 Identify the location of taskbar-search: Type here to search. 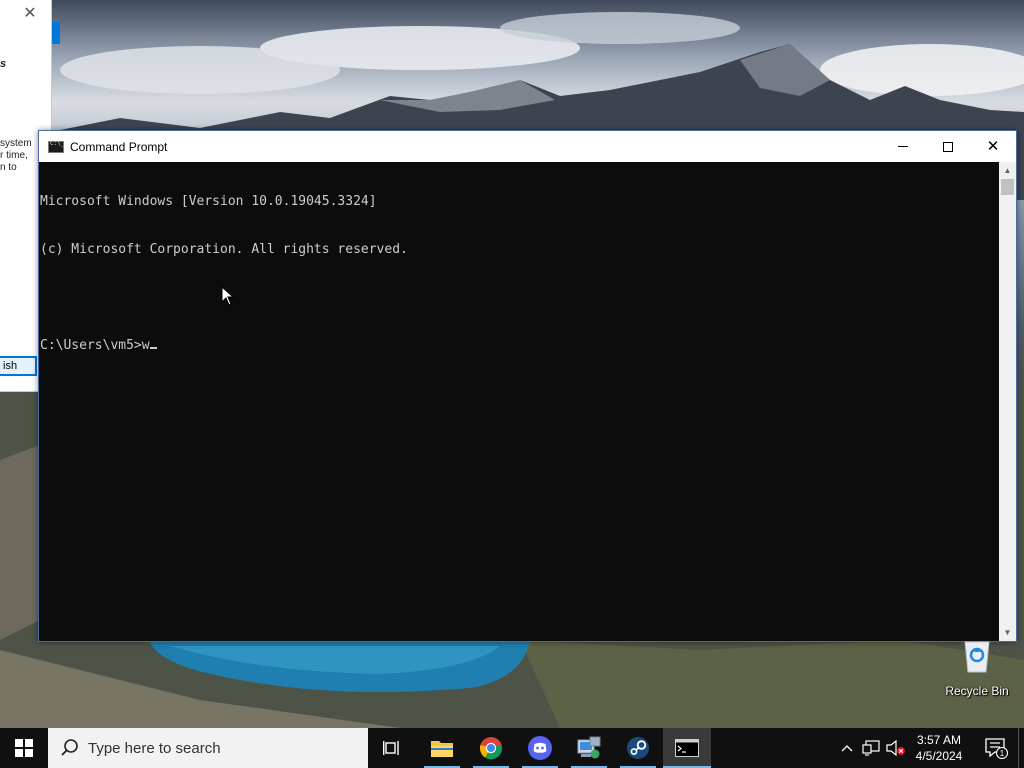
(208, 748).